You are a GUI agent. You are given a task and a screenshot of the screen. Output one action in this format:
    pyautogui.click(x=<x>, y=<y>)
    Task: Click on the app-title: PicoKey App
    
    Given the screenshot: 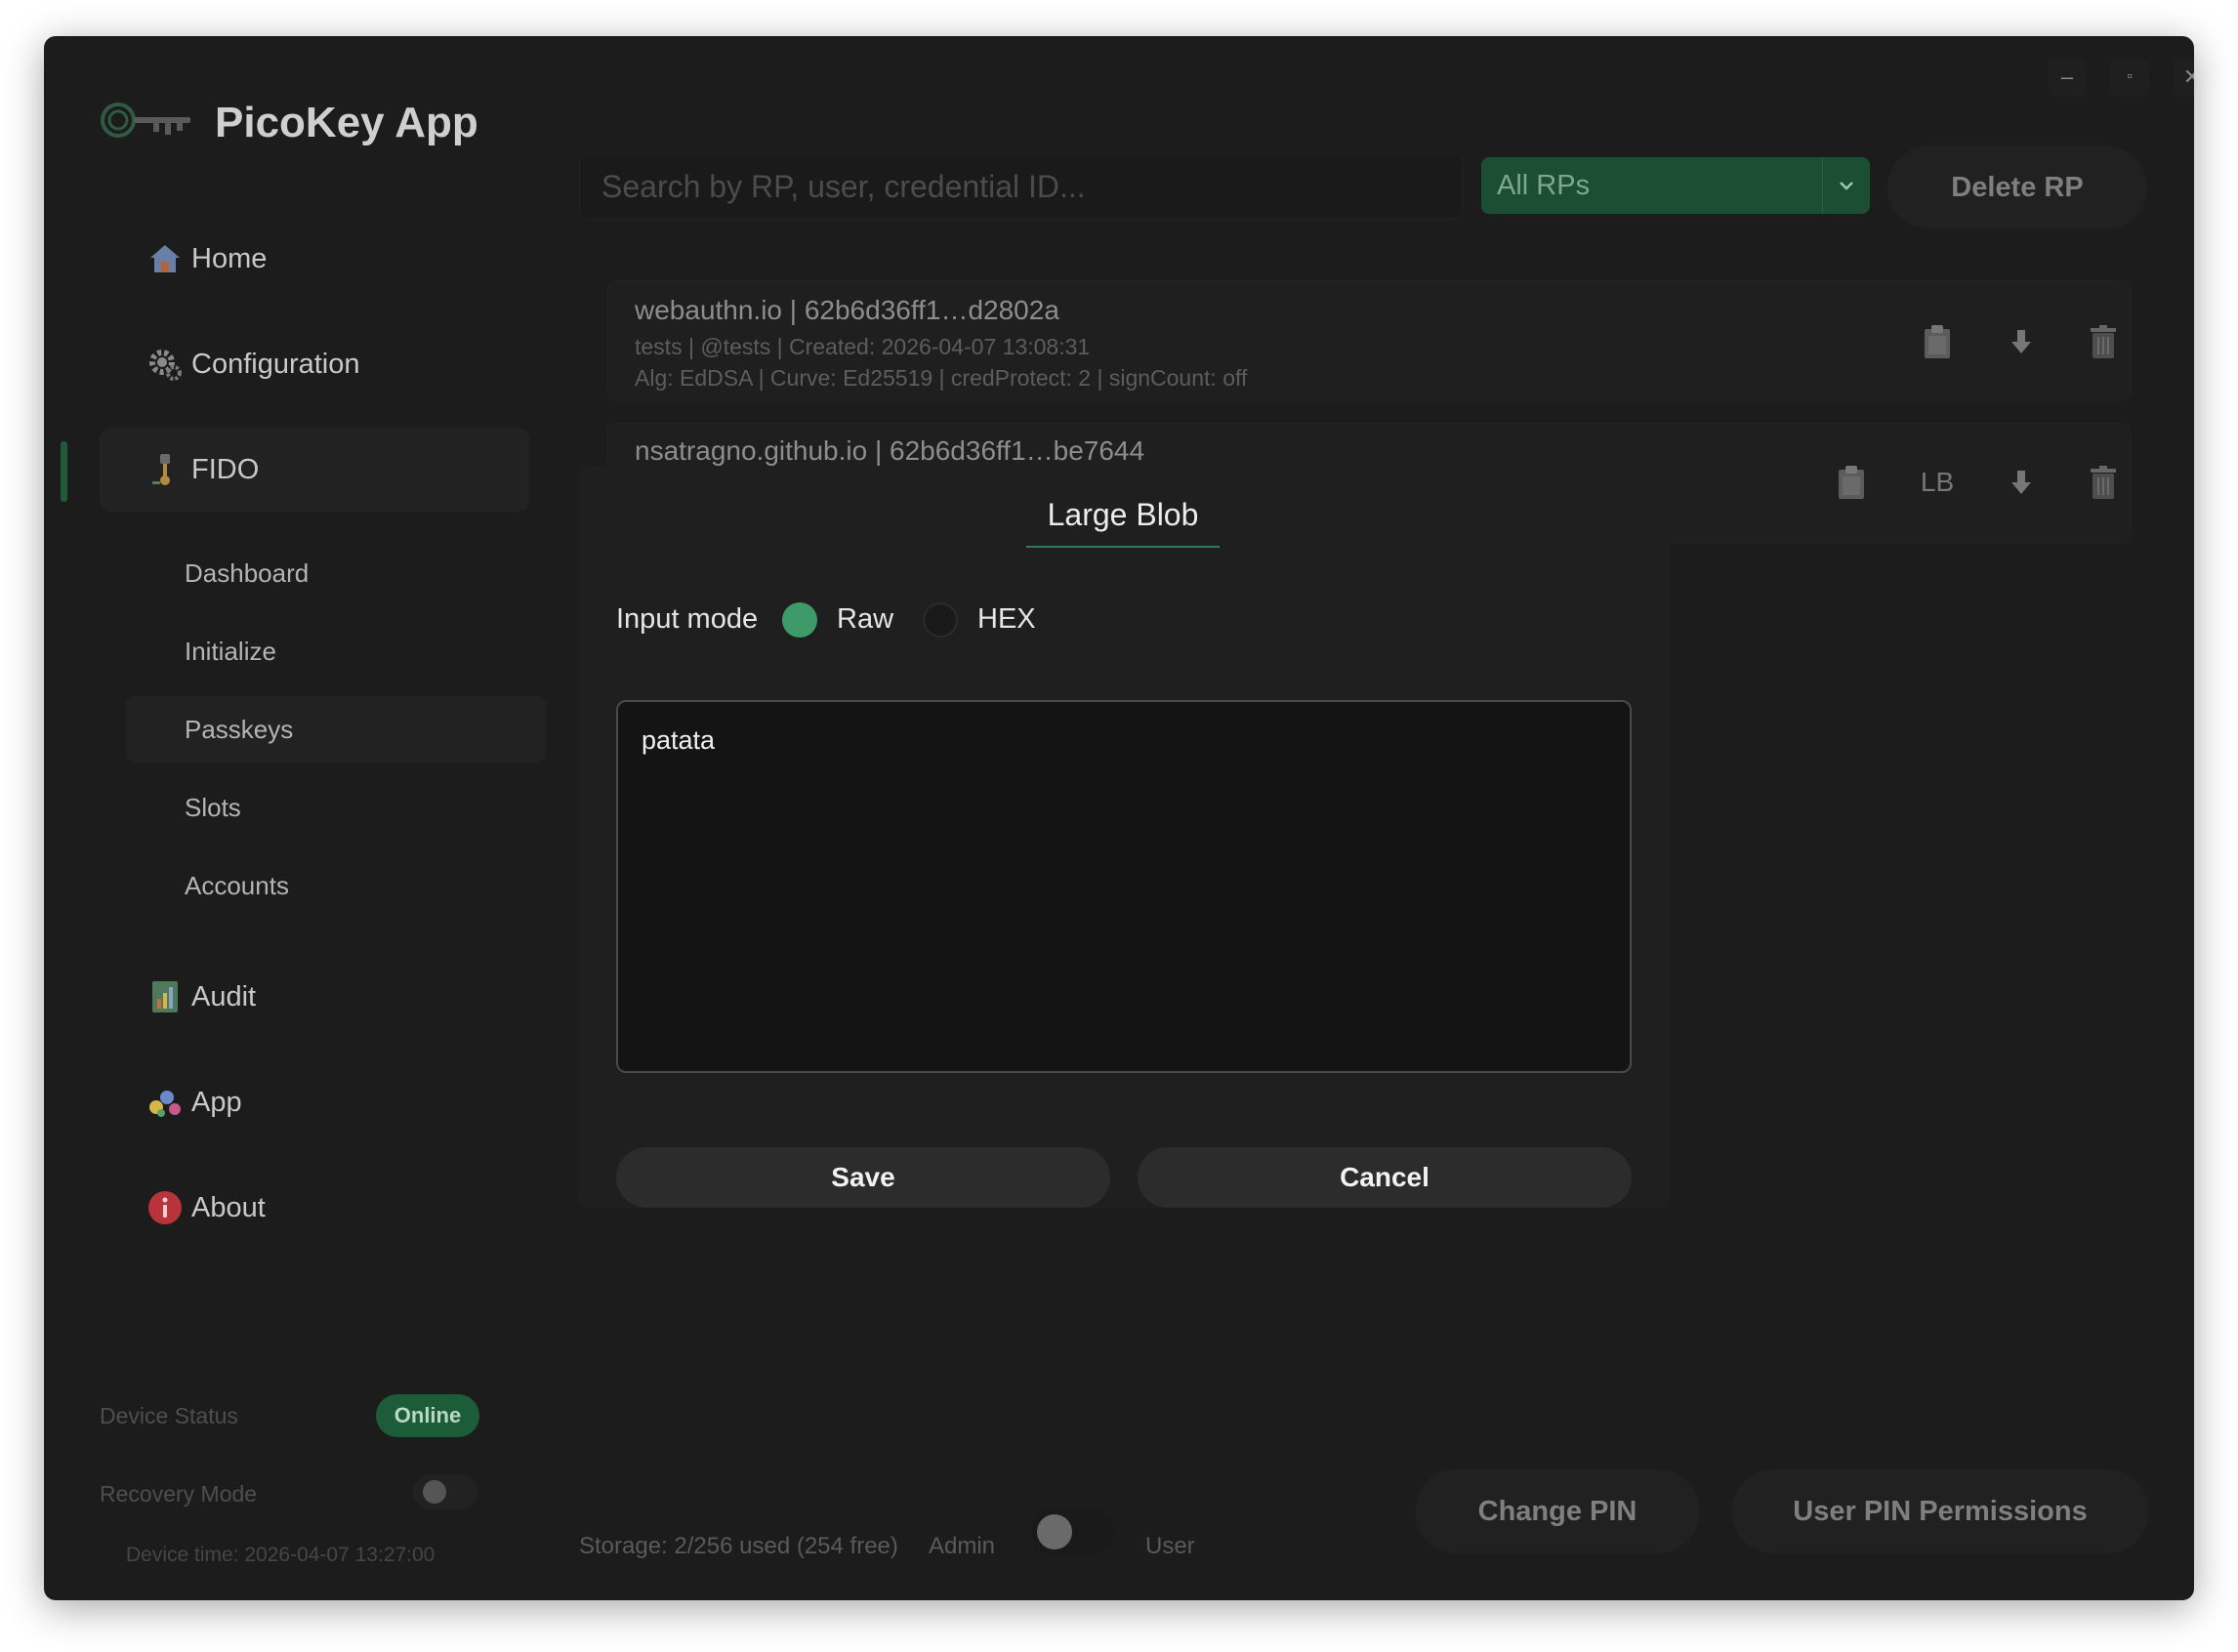 What is the action you would take?
    pyautogui.click(x=346, y=122)
    